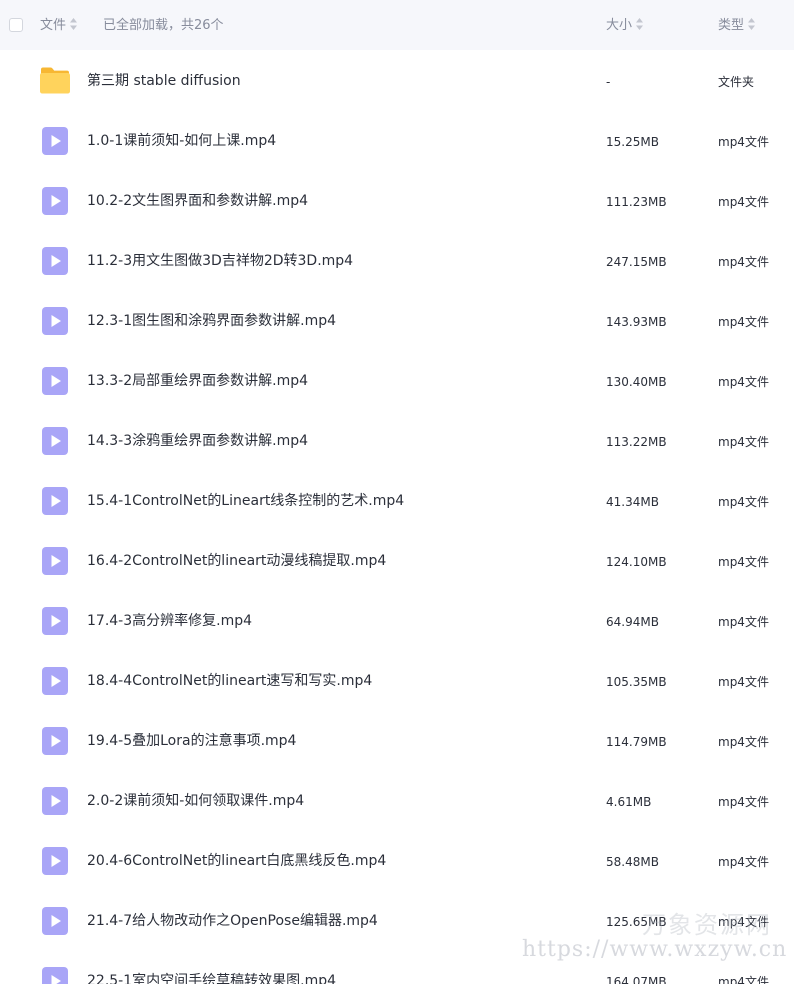 The height and width of the screenshot is (984, 794). What do you see at coordinates (397, 800) in the screenshot?
I see `list-item: 2.0-2课前须知-如何领取课件.mp4 4.61MB mp4文件` at bounding box center [397, 800].